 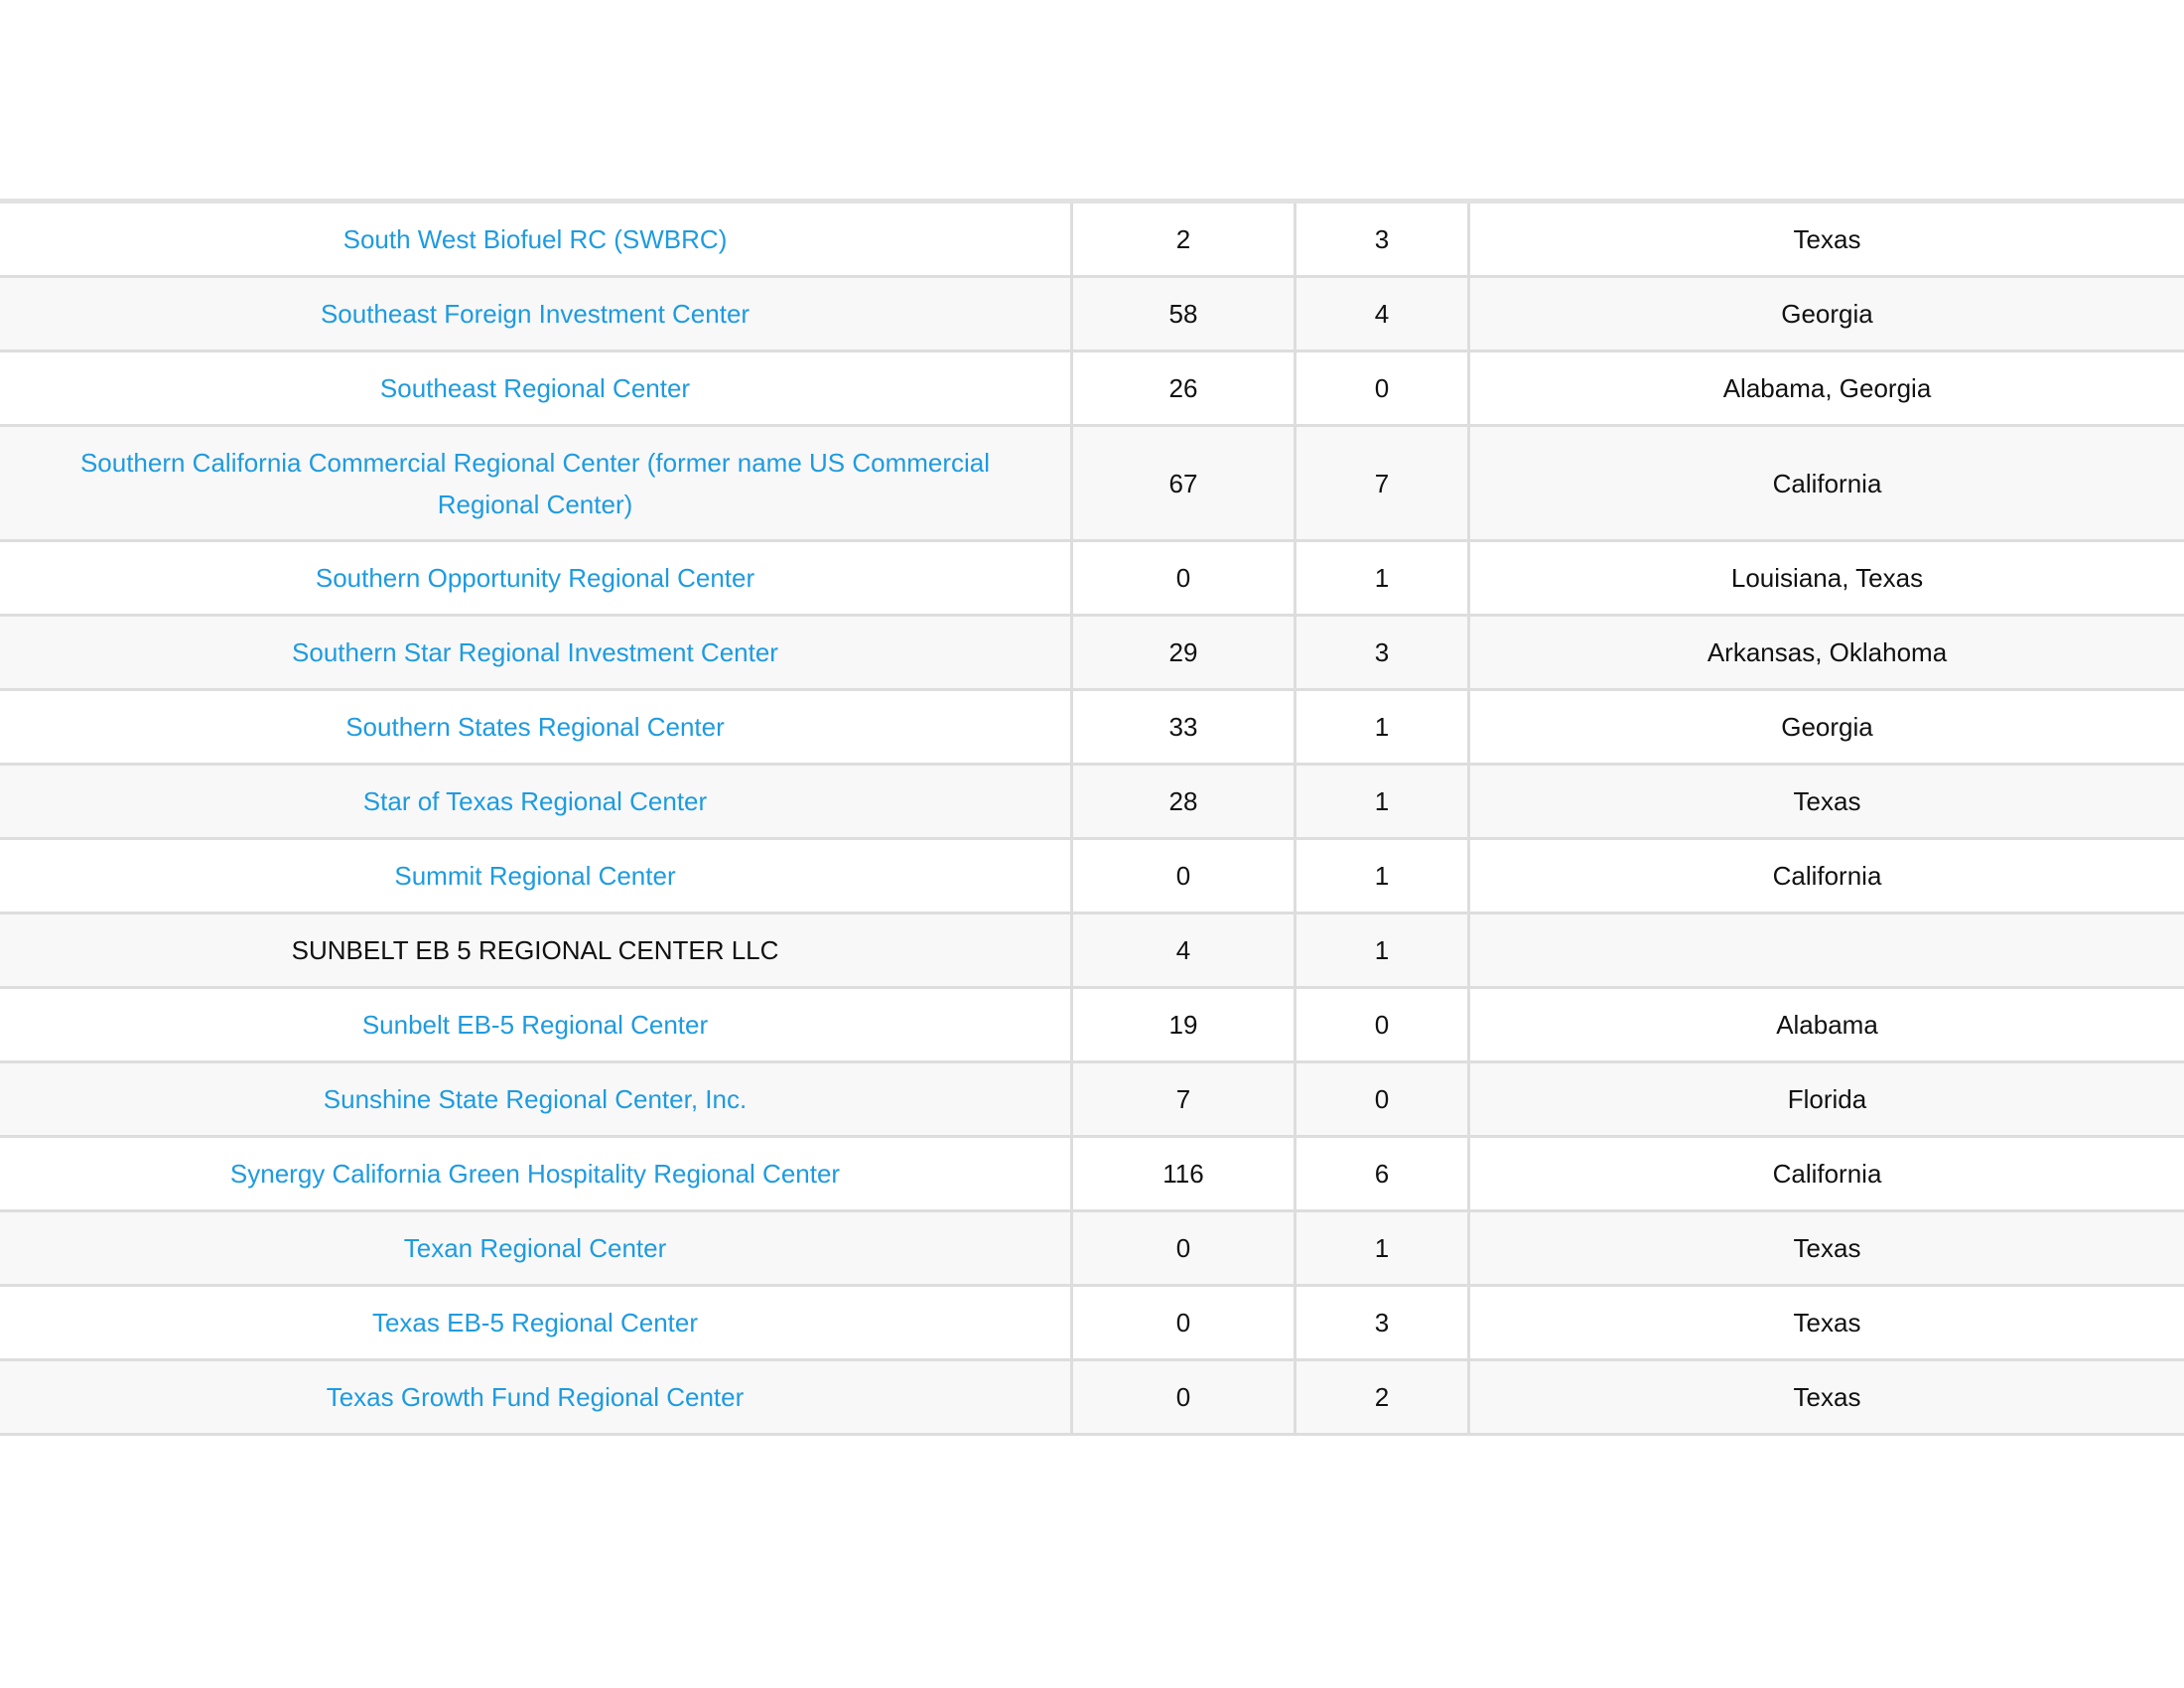 I want to click on center-name-cell: Southeast Regional Center, so click(x=536, y=388).